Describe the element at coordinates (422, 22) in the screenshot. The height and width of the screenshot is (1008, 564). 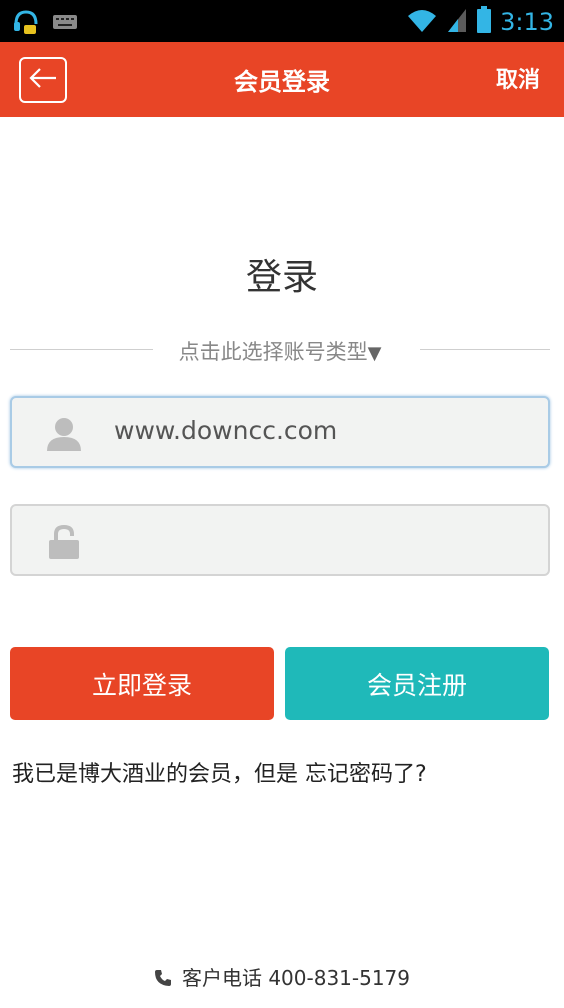
I see `wifi-icon` at that location.